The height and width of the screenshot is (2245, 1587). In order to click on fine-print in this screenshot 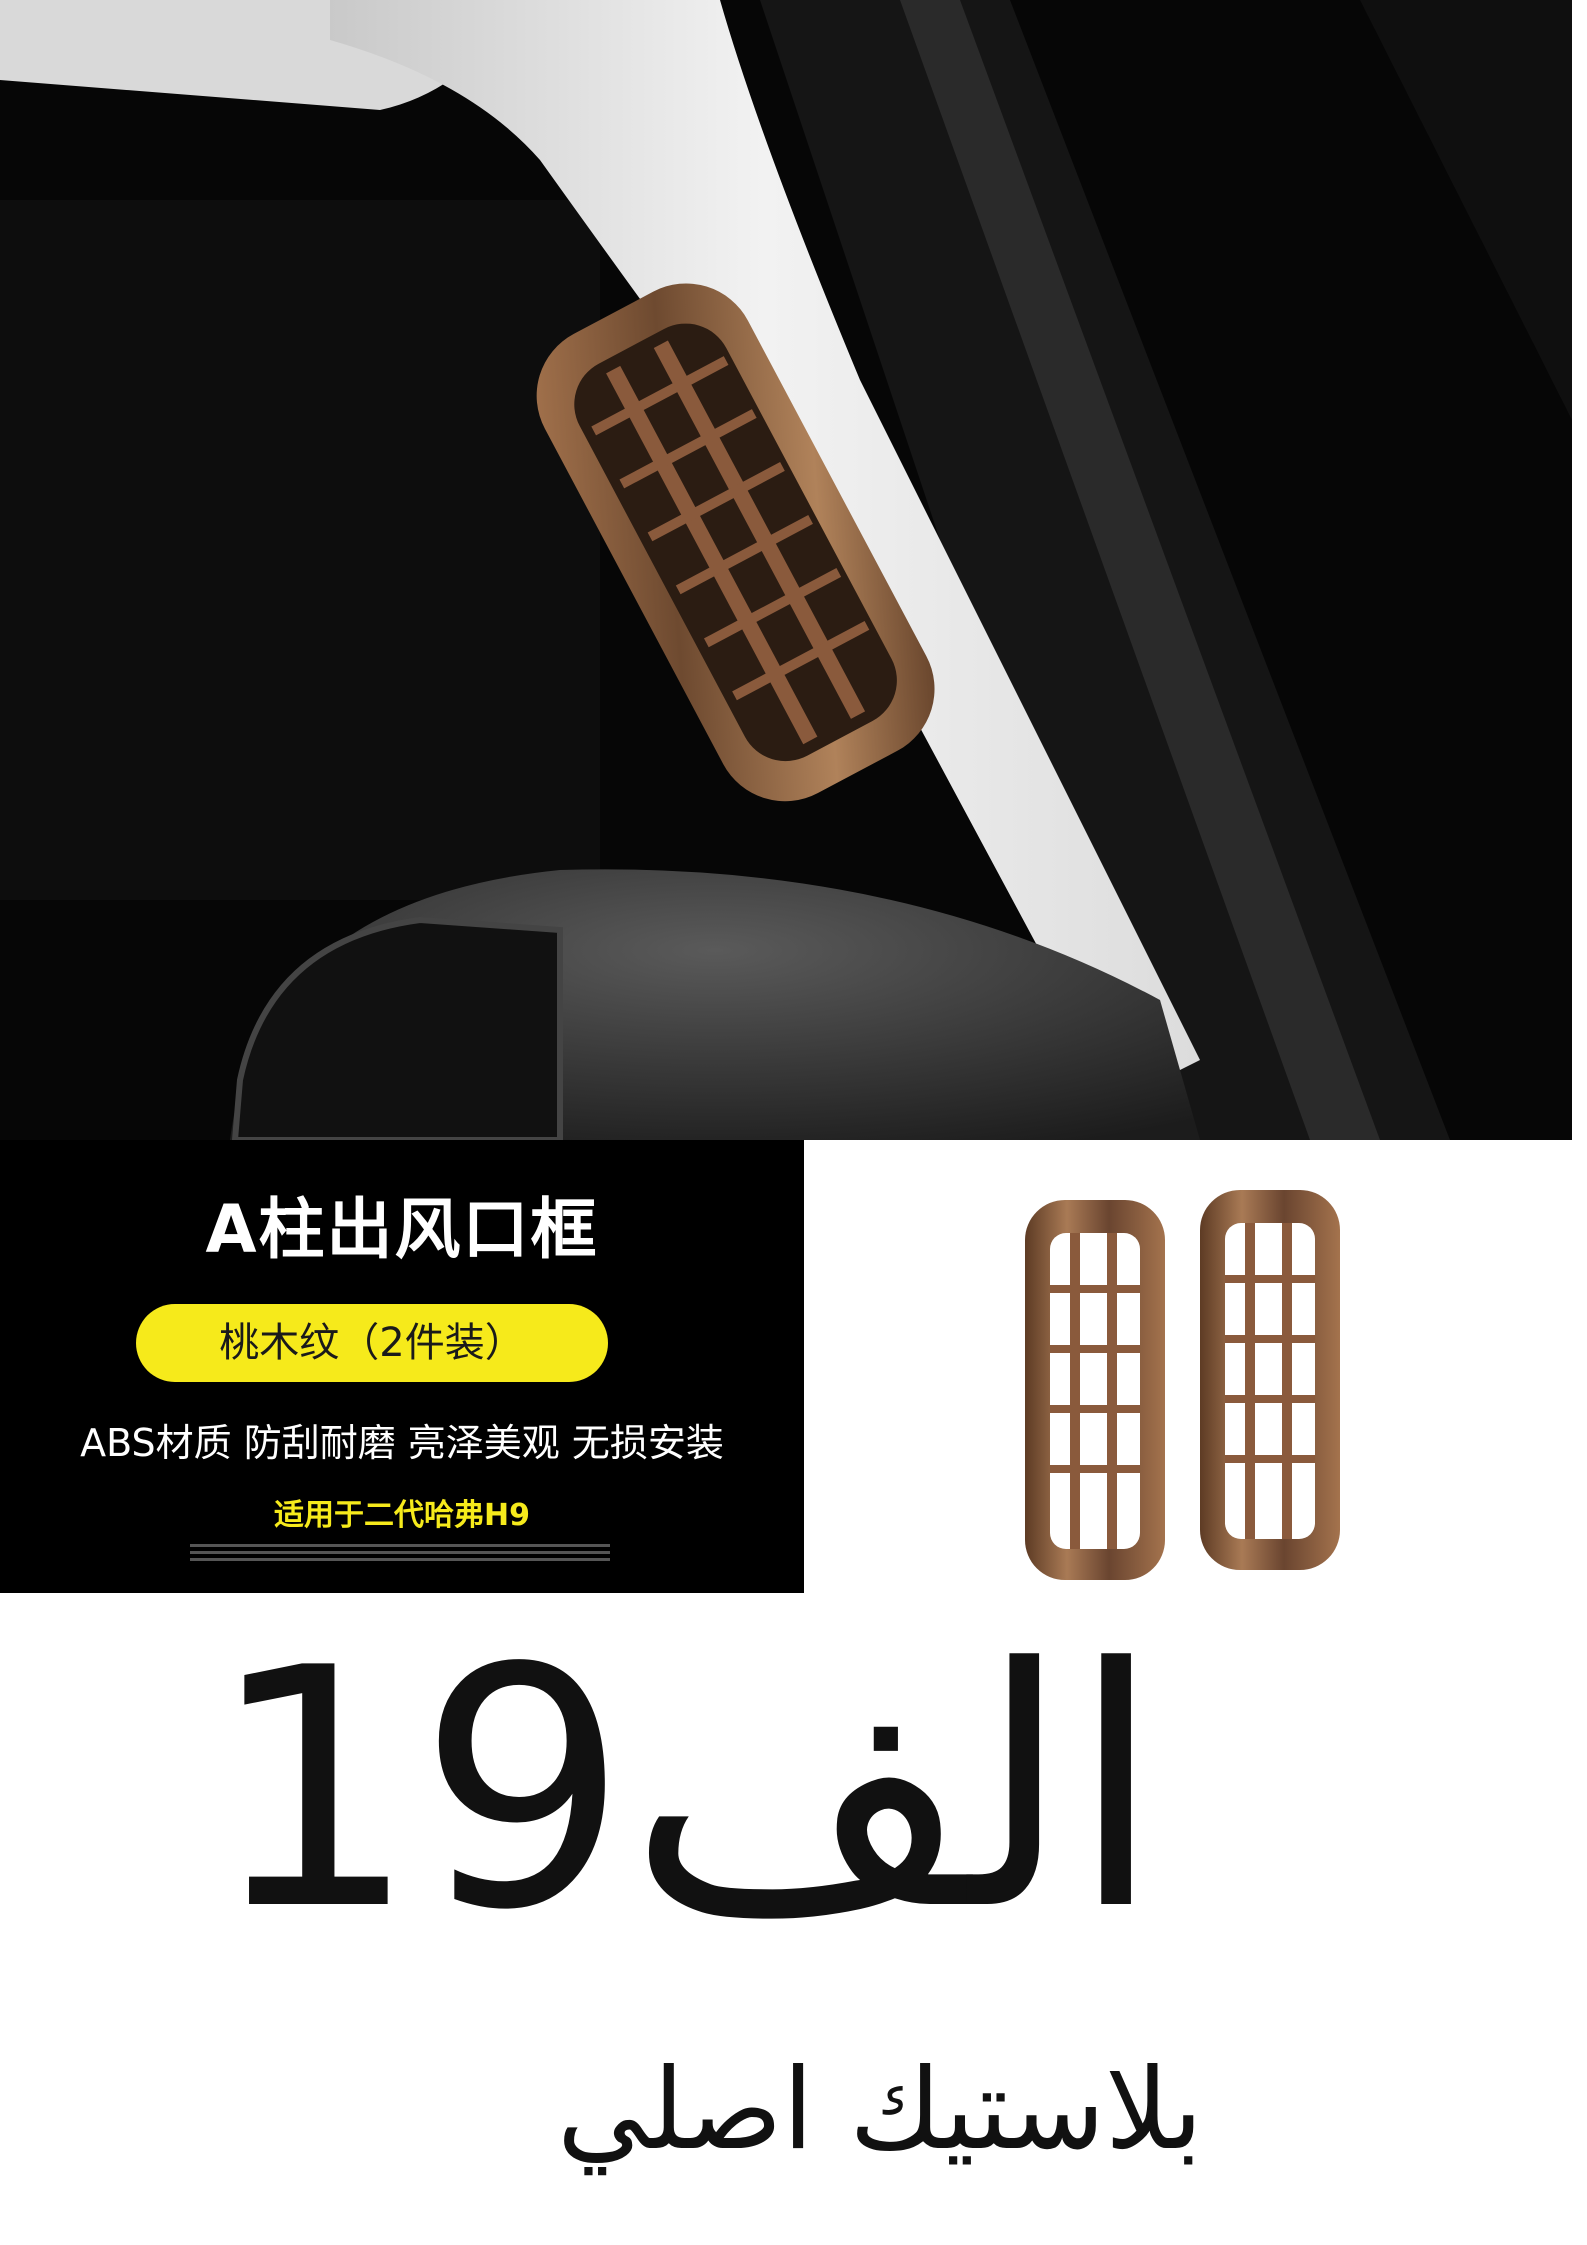, I will do `click(400, 1553)`.